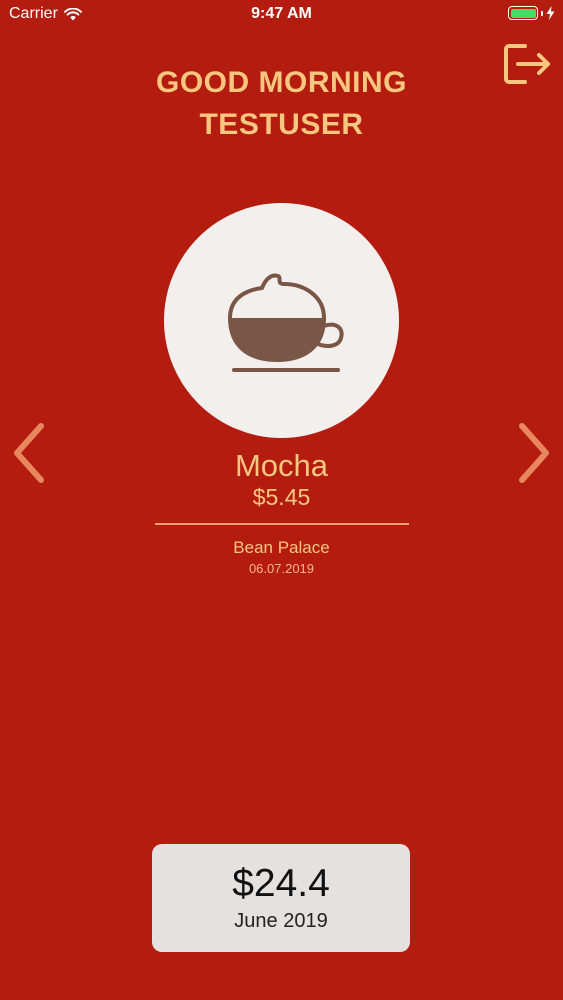 The height and width of the screenshot is (1000, 563). Describe the element at coordinates (282, 524) in the screenshot. I see `divider` at that location.